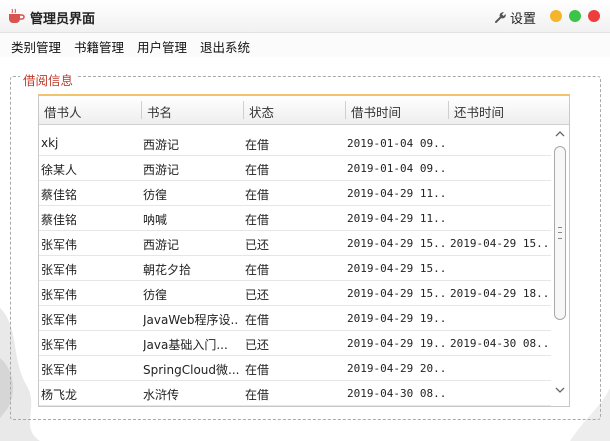  Describe the element at coordinates (479, 111) in the screenshot. I see `column-header-return-time: 还书时间` at that location.